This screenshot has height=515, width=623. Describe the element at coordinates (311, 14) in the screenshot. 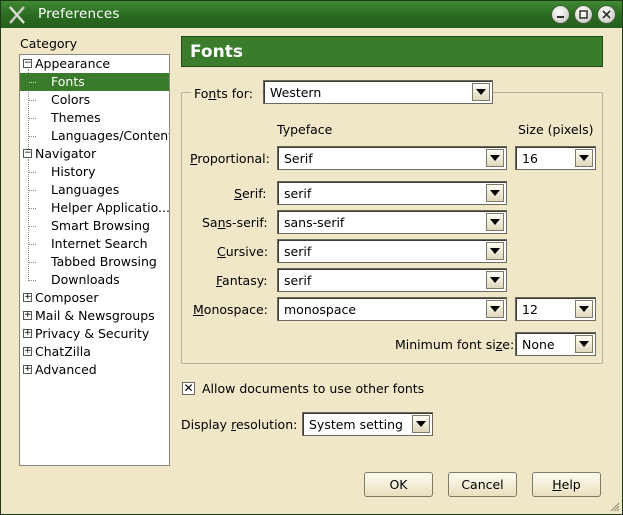

I see `title-bar: Preferences` at that location.